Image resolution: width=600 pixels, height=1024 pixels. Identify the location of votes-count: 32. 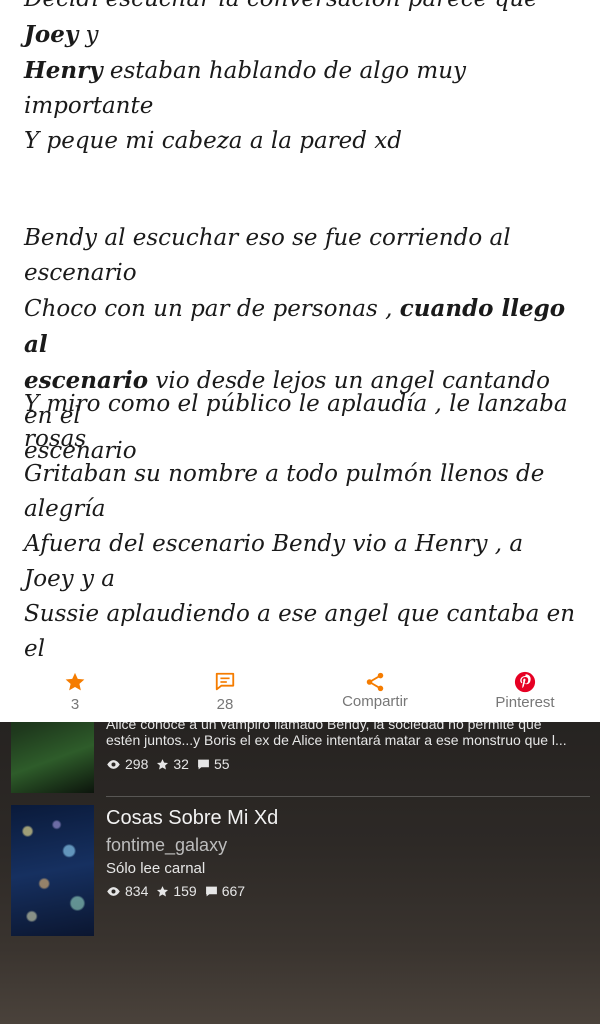
(181, 764).